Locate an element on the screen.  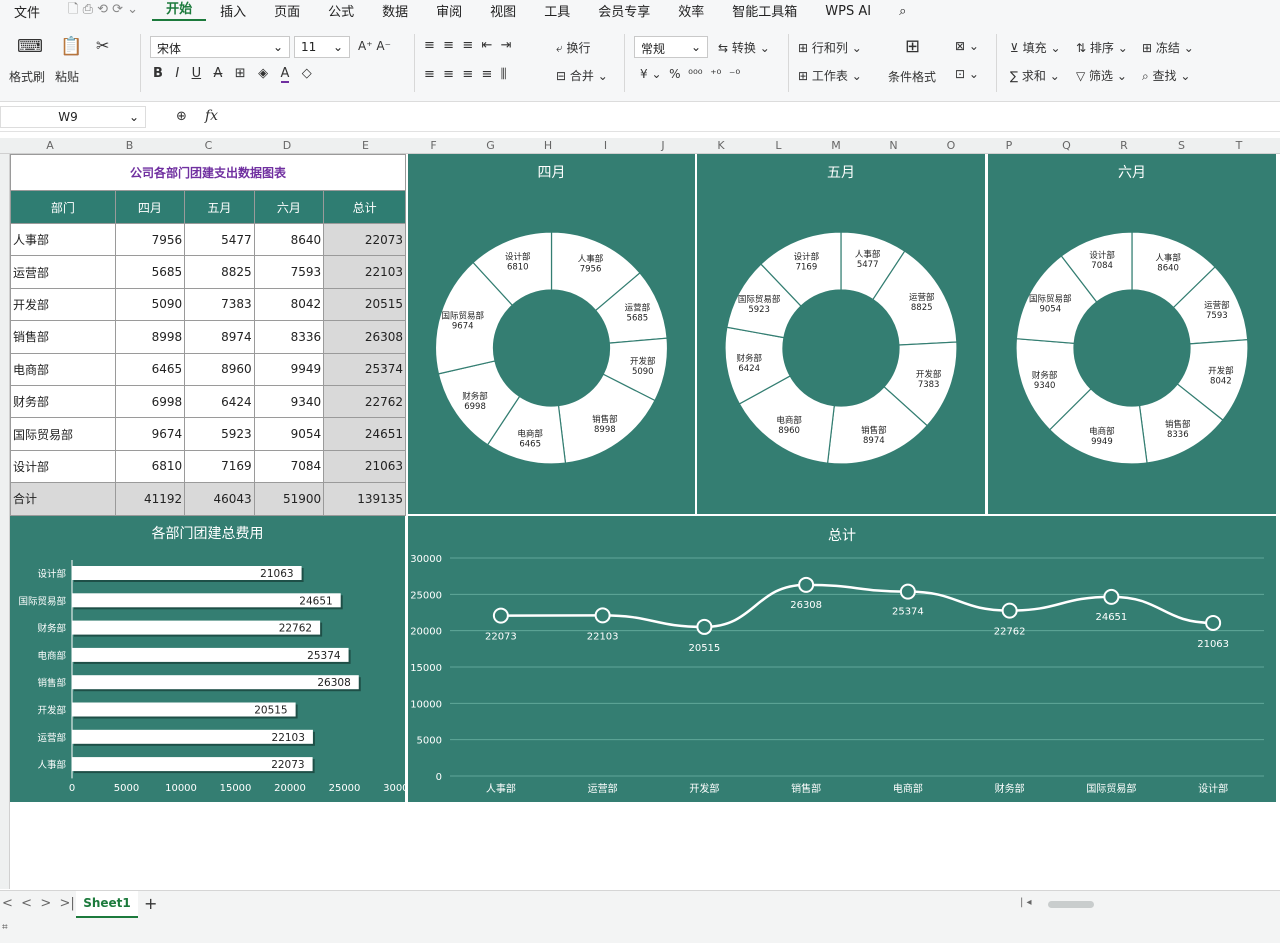
column-header-P: P is located at coordinates (1009, 145).